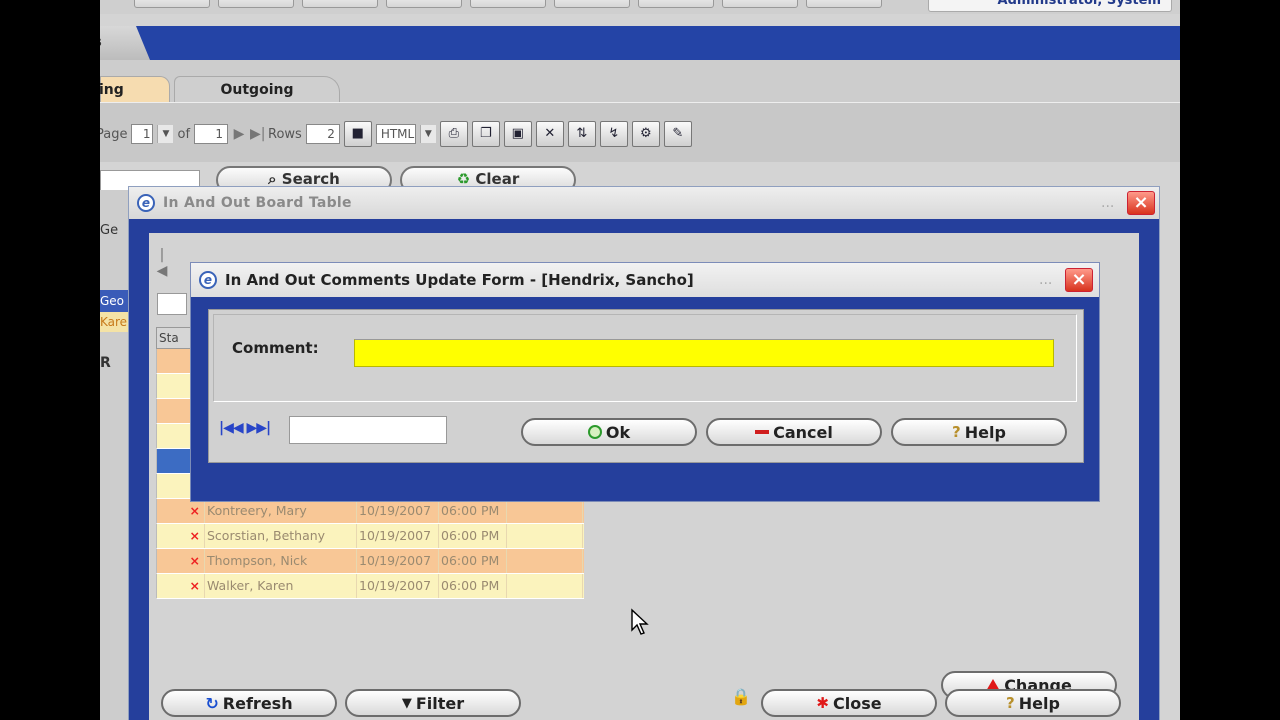 The width and height of the screenshot is (1280, 720). Describe the element at coordinates (357, 134) in the screenshot. I see `save-icon: ■` at that location.